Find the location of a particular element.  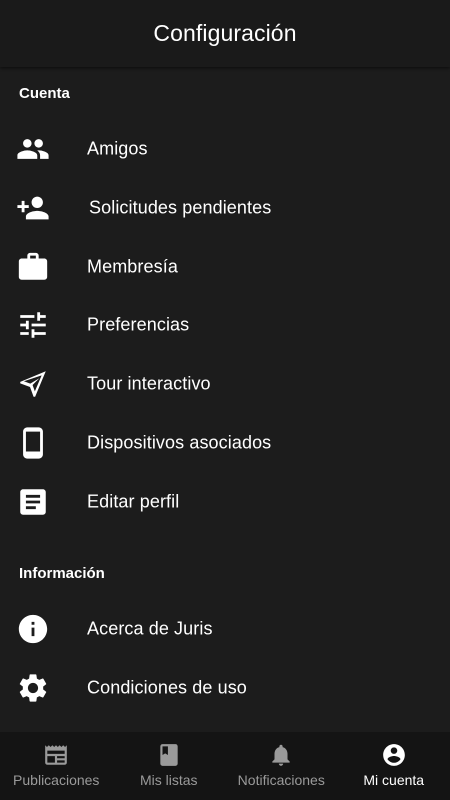

send-paper-plane-icon is located at coordinates (33, 384).